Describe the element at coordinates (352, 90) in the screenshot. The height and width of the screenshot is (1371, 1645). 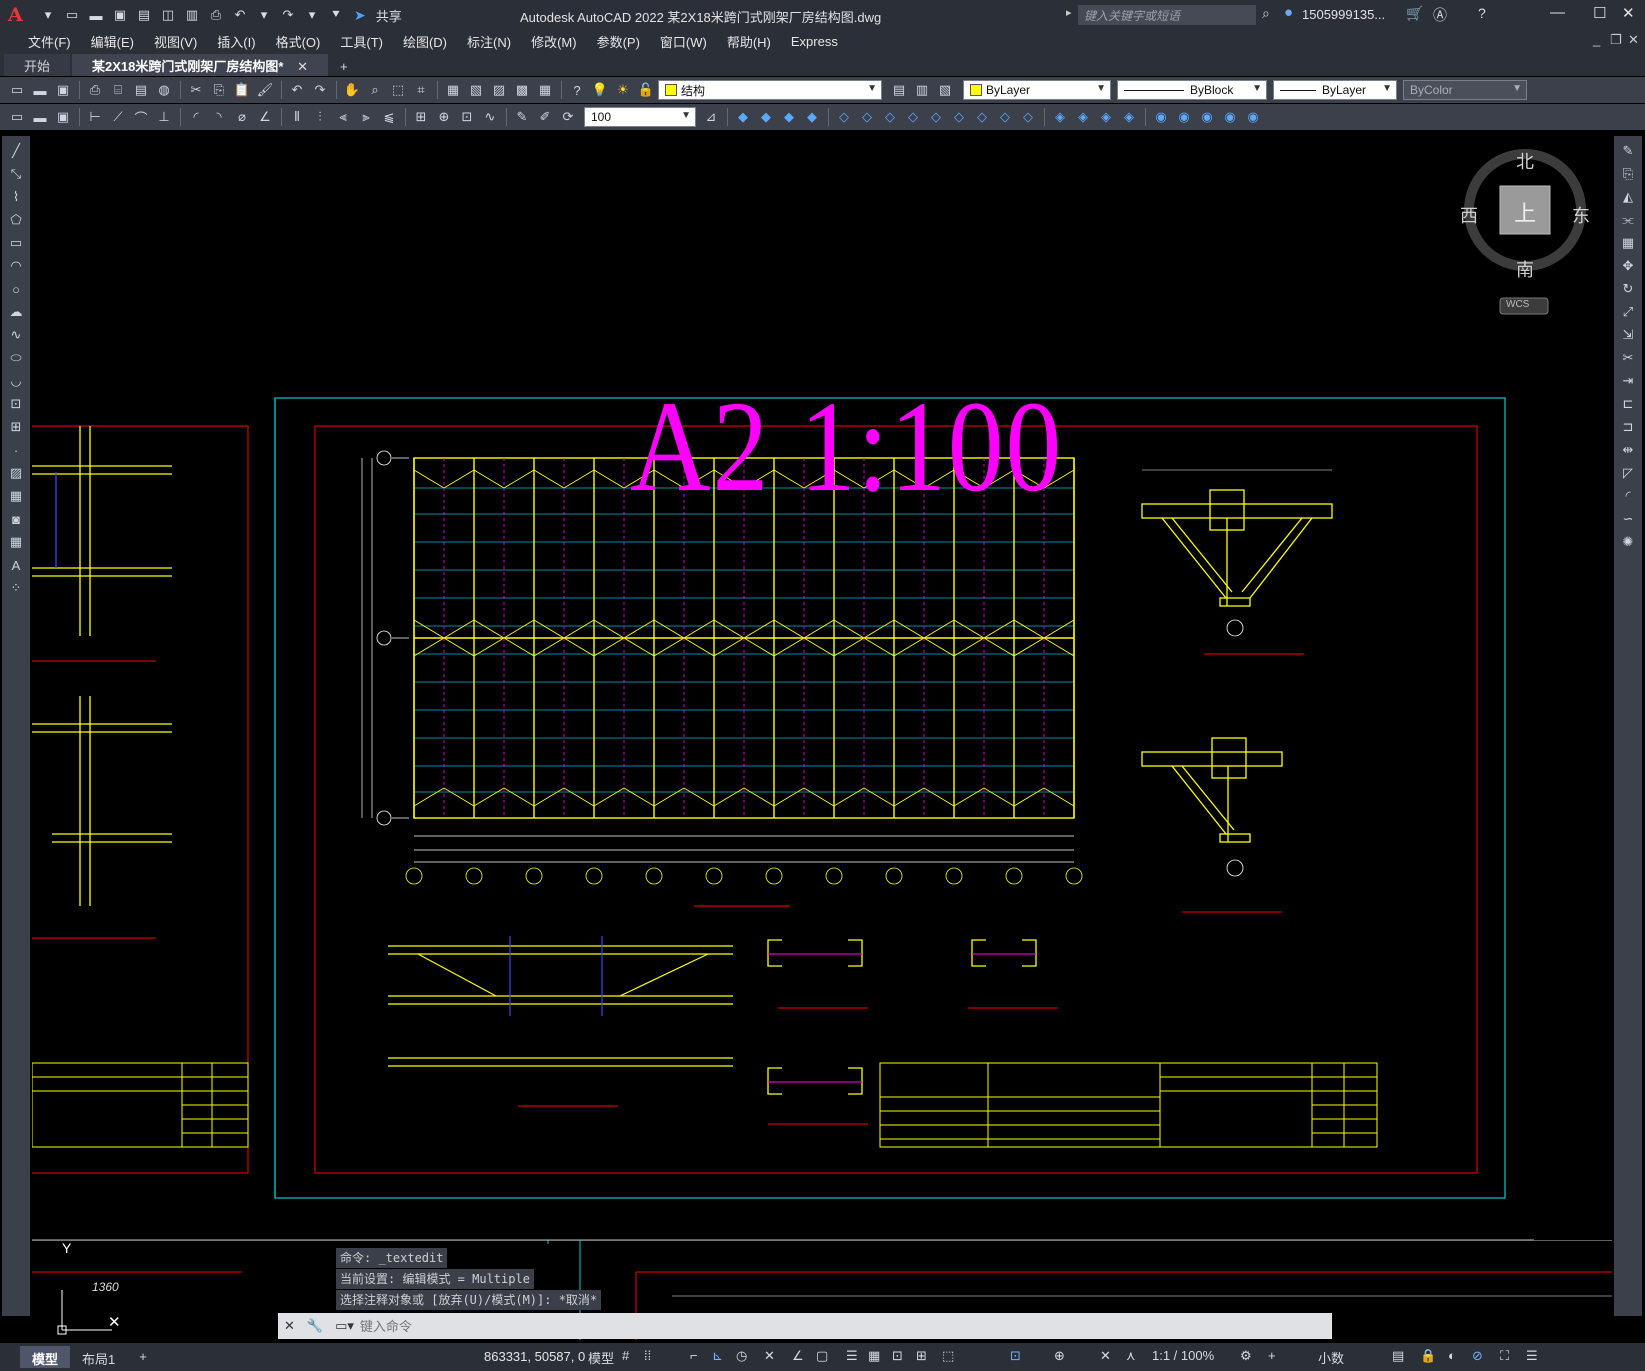
I see `pan-icon: ✋` at that location.